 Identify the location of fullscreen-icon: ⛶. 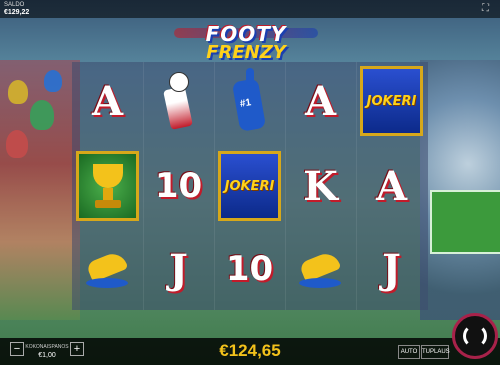
(487, 9).